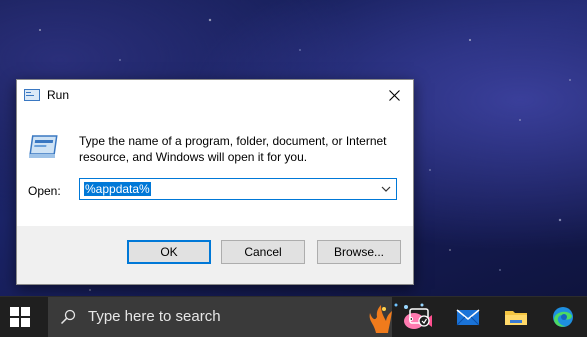  I want to click on cancel-button: Cancel, so click(263, 252).